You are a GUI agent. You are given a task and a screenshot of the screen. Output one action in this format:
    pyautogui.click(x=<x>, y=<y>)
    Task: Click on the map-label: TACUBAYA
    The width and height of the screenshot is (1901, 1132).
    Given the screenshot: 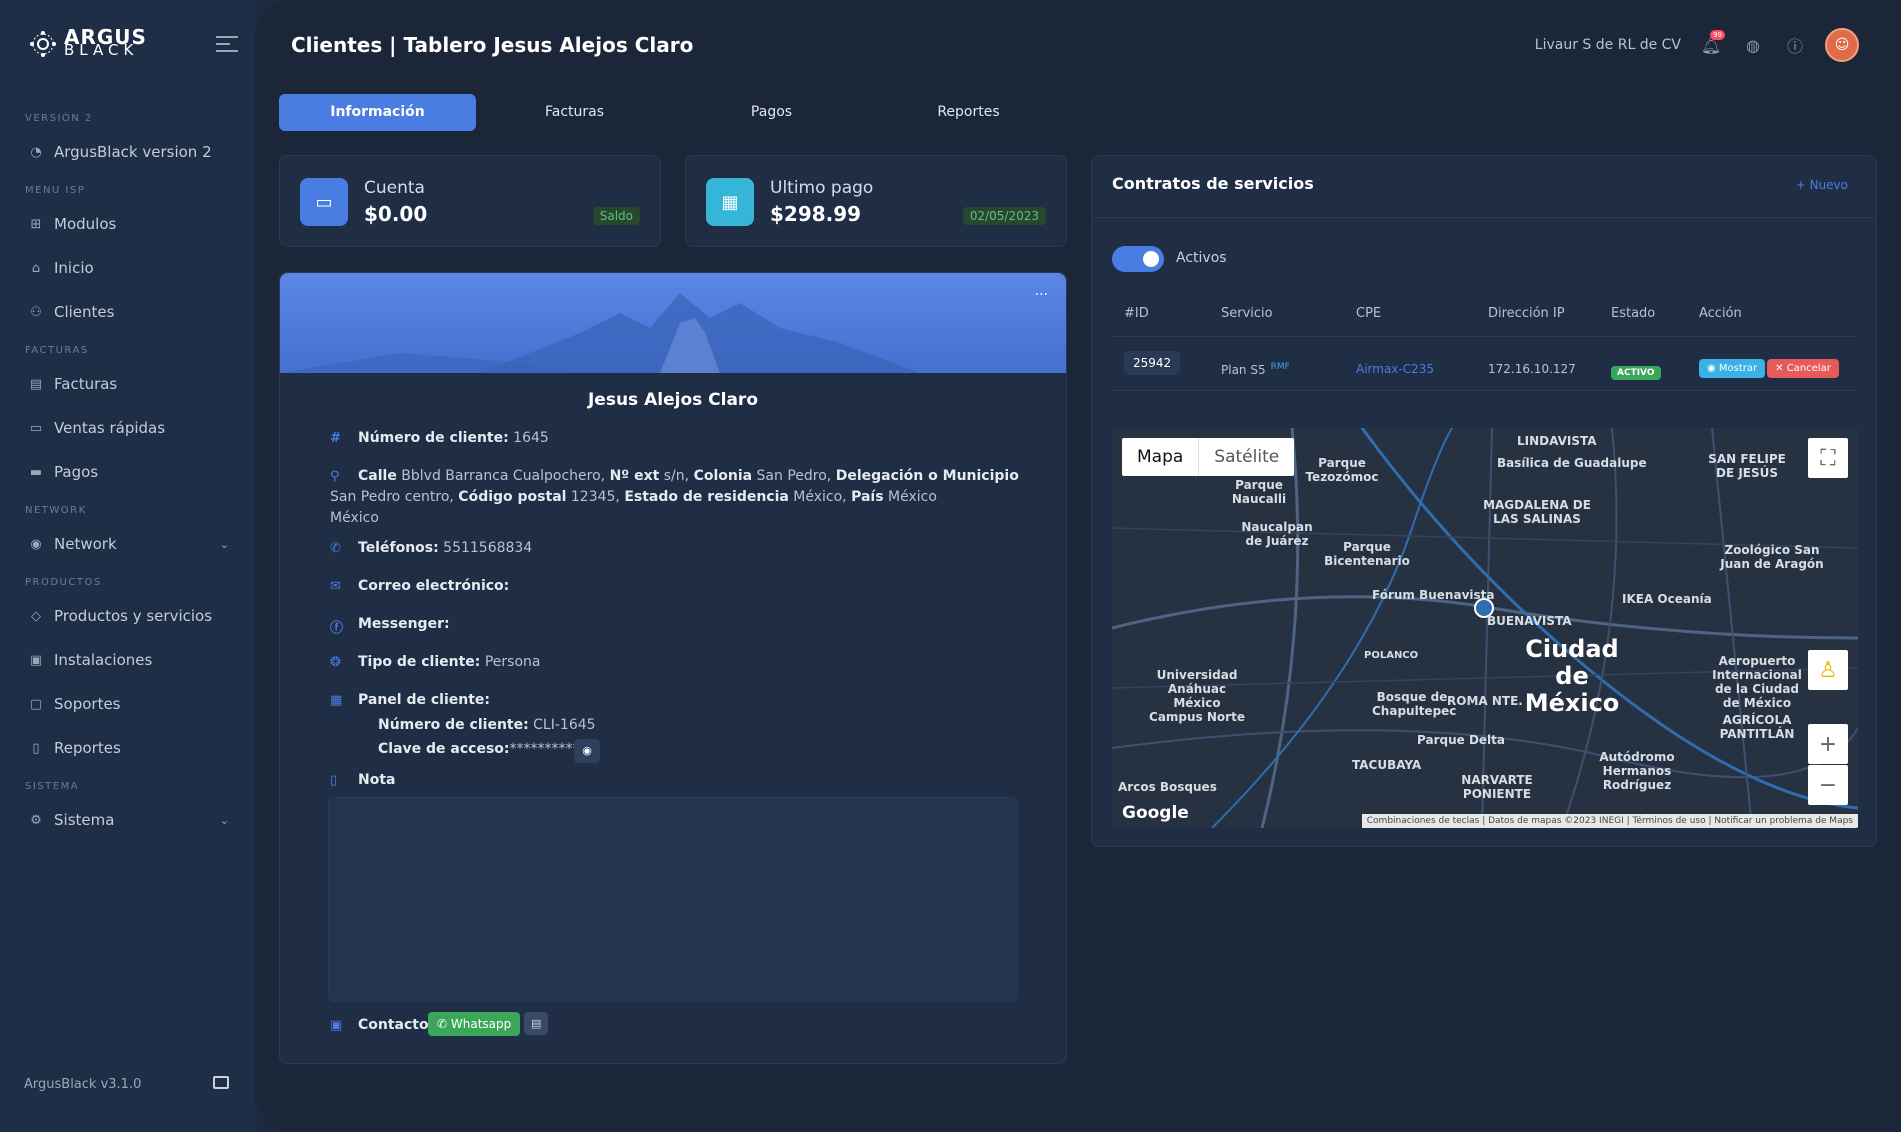 What is the action you would take?
    pyautogui.click(x=1387, y=765)
    